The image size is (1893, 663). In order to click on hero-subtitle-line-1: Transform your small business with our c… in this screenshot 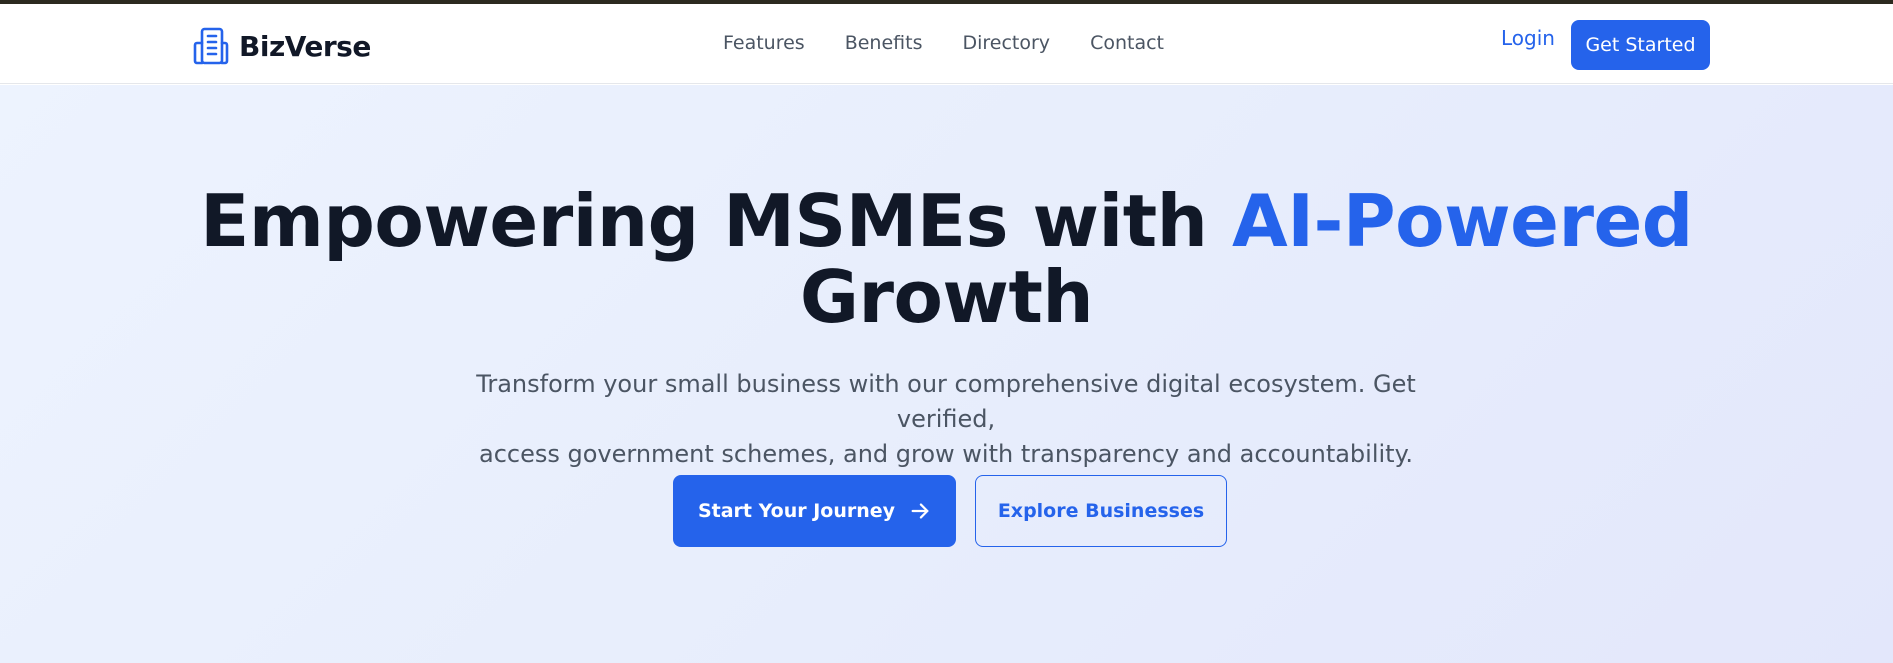, I will do `click(946, 401)`.